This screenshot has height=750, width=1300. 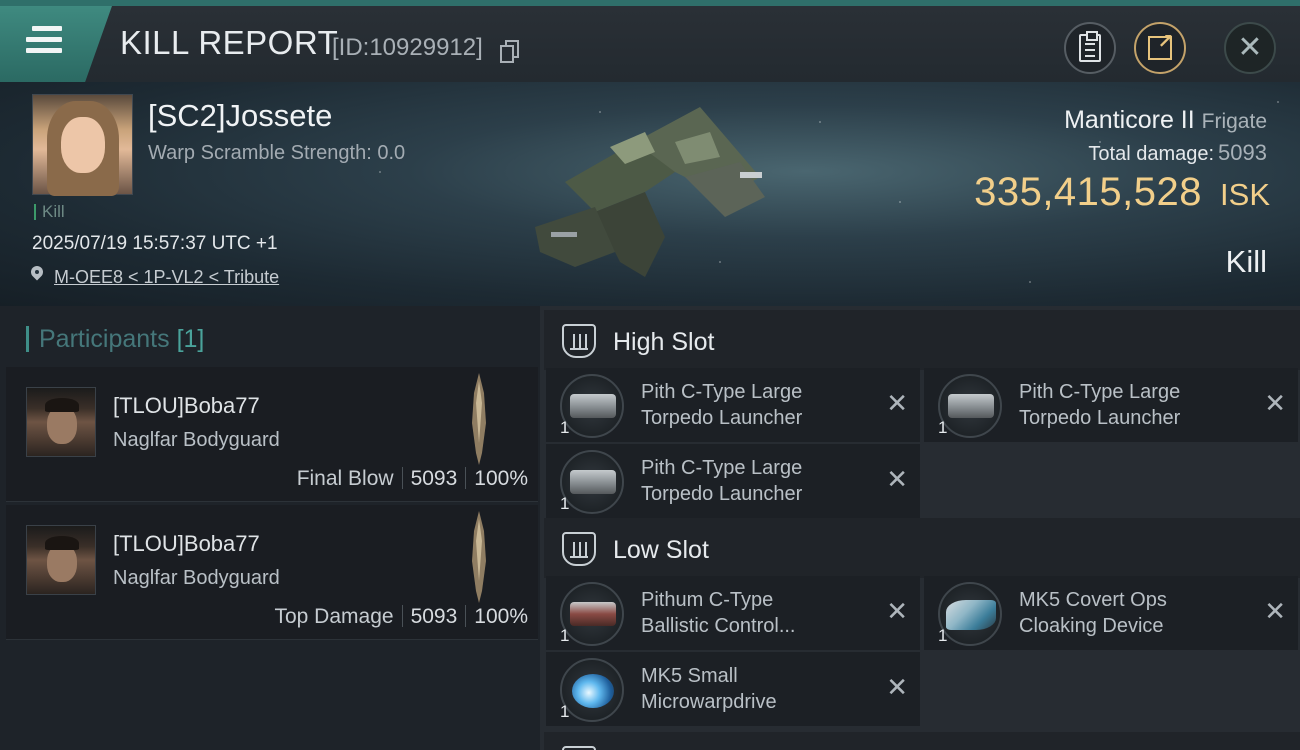 I want to click on close-button: ✕, so click(x=1250, y=48).